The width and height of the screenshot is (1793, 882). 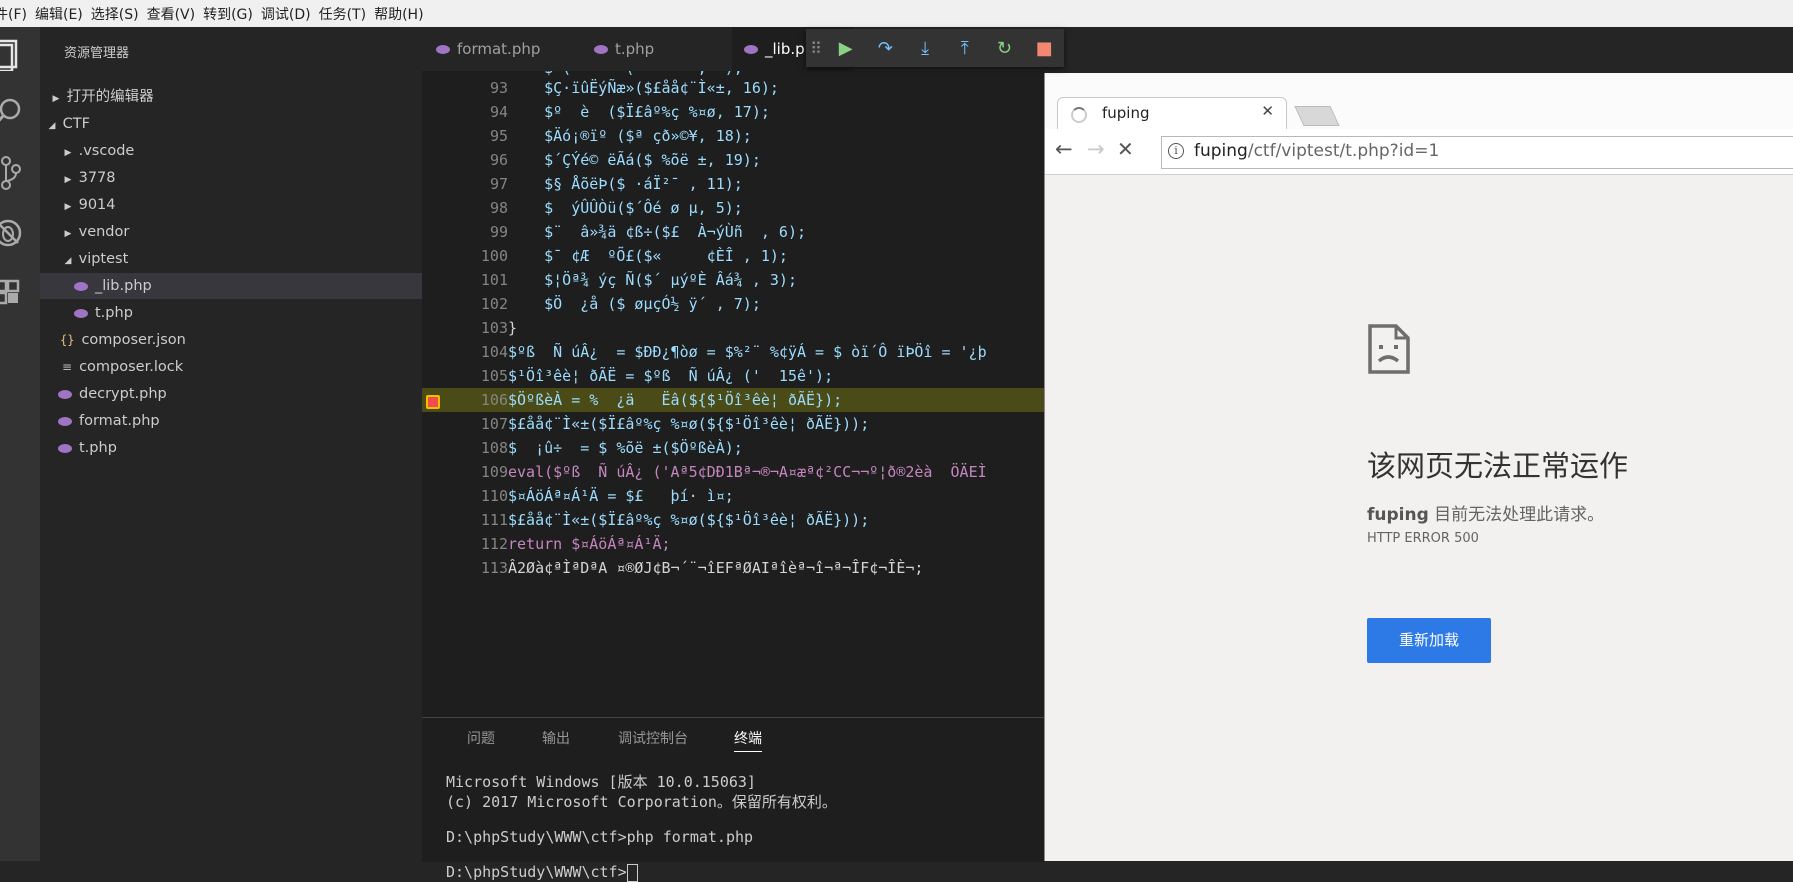 What do you see at coordinates (231, 151) in the screenshot?
I see `folder-vscode: ▶ .vscode` at bounding box center [231, 151].